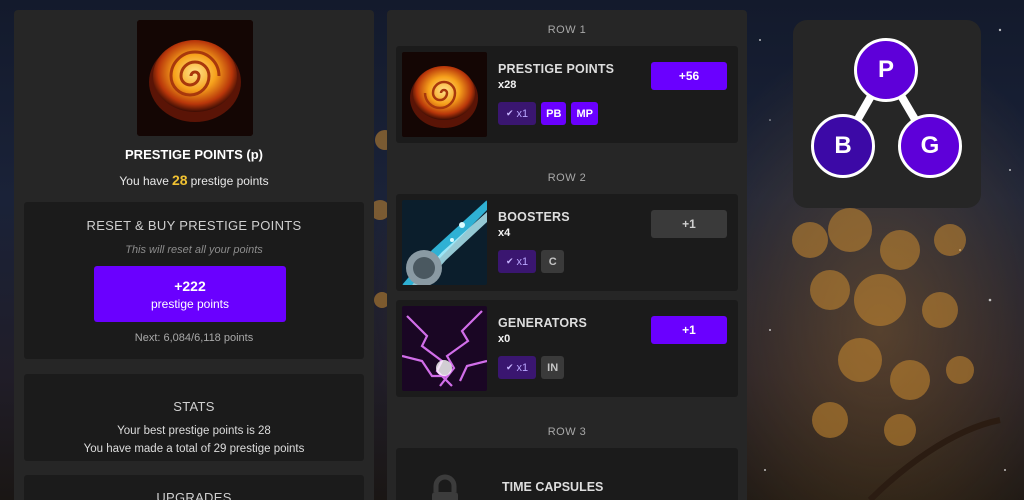 Image resolution: width=1024 pixels, height=500 pixels. I want to click on layer-count: x0, so click(504, 339).